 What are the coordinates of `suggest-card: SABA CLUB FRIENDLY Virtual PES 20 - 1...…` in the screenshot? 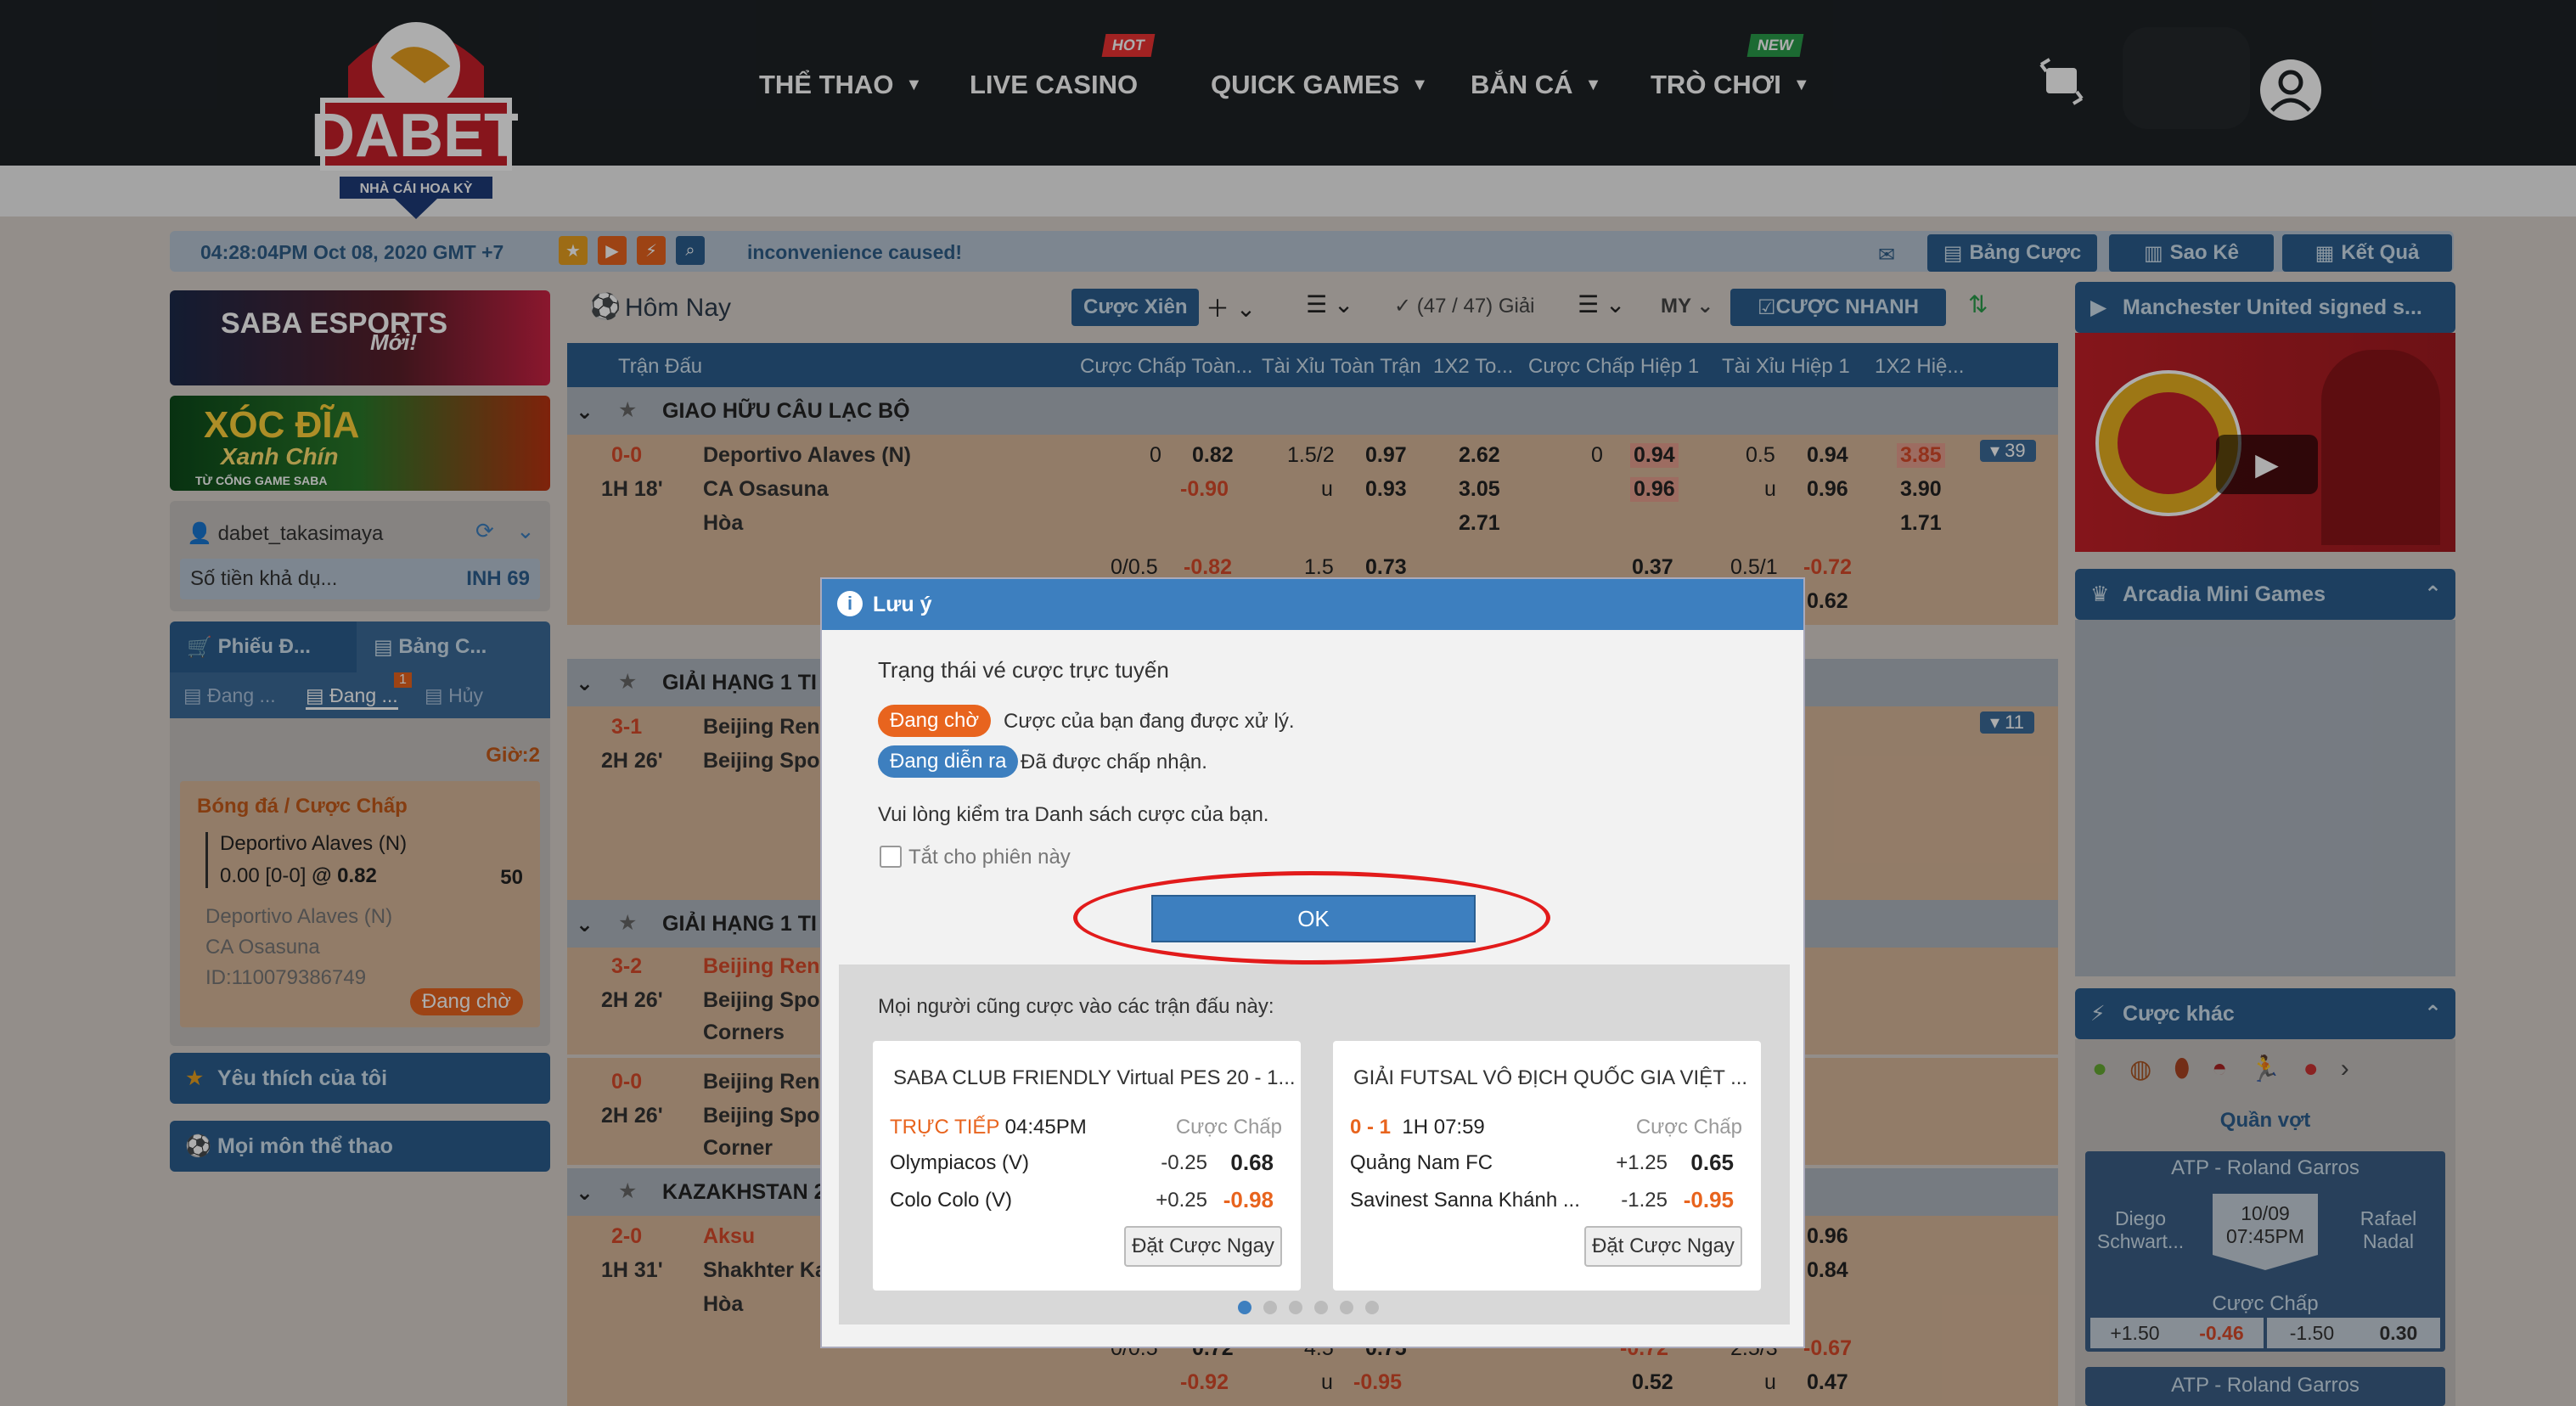 It's located at (1087, 1166).